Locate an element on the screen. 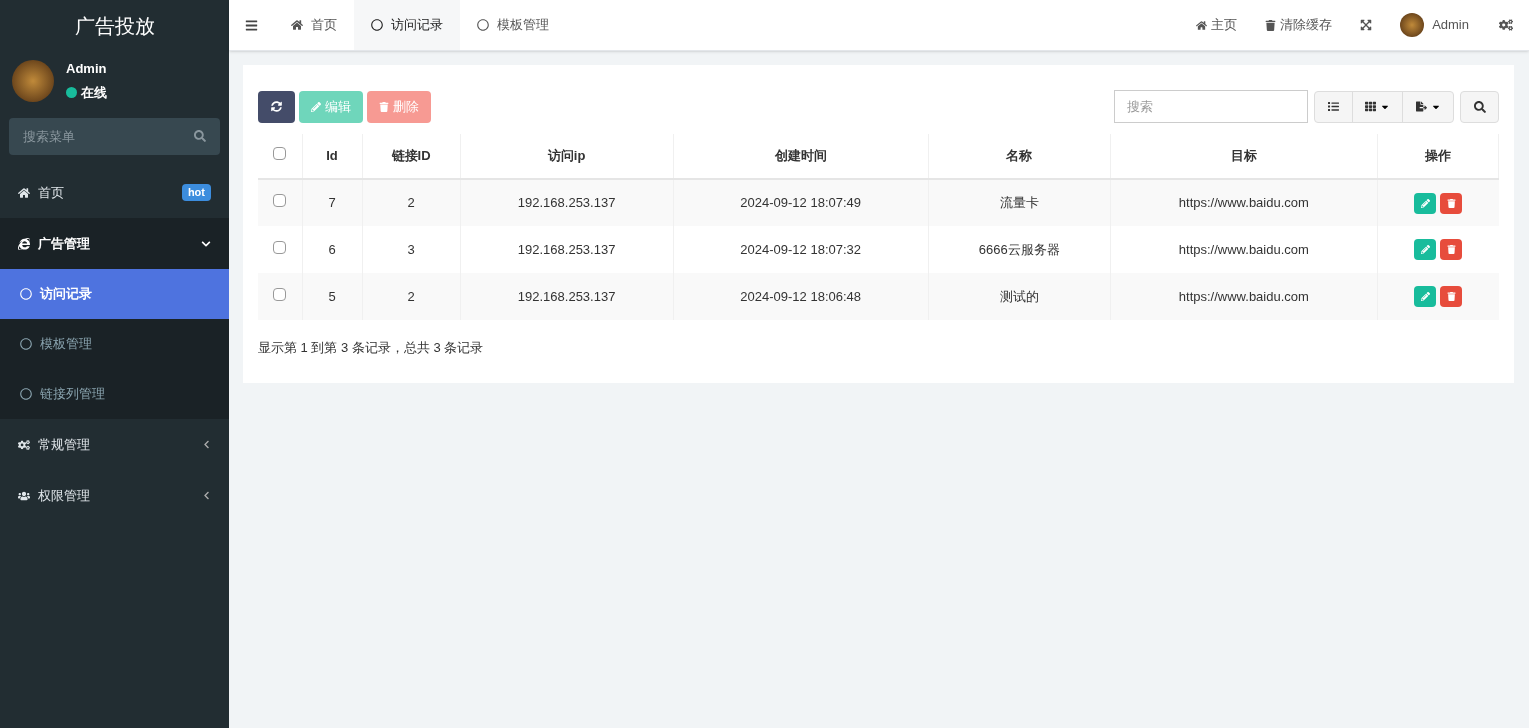  status-text: 在线 is located at coordinates (94, 92).